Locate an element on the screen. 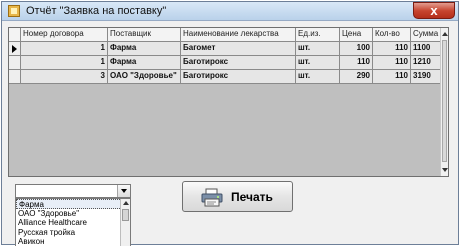 The image size is (460, 246). cell-drug: Багомет is located at coordinates (238, 49).